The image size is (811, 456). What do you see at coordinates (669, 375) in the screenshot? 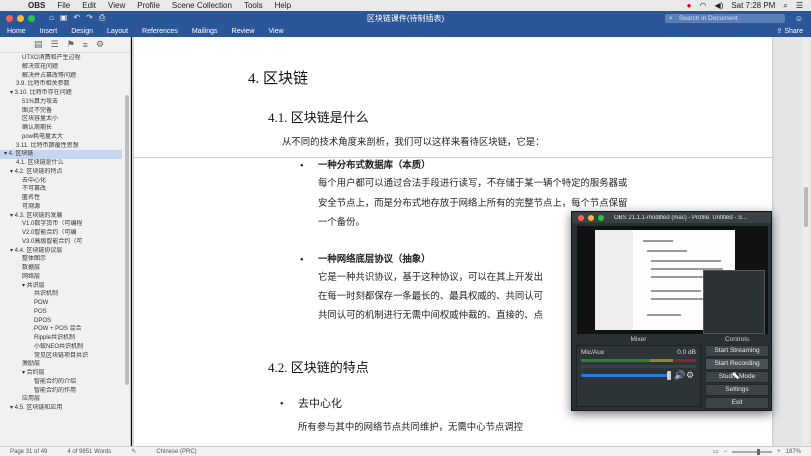
I see `volume-slider-knob` at bounding box center [669, 375].